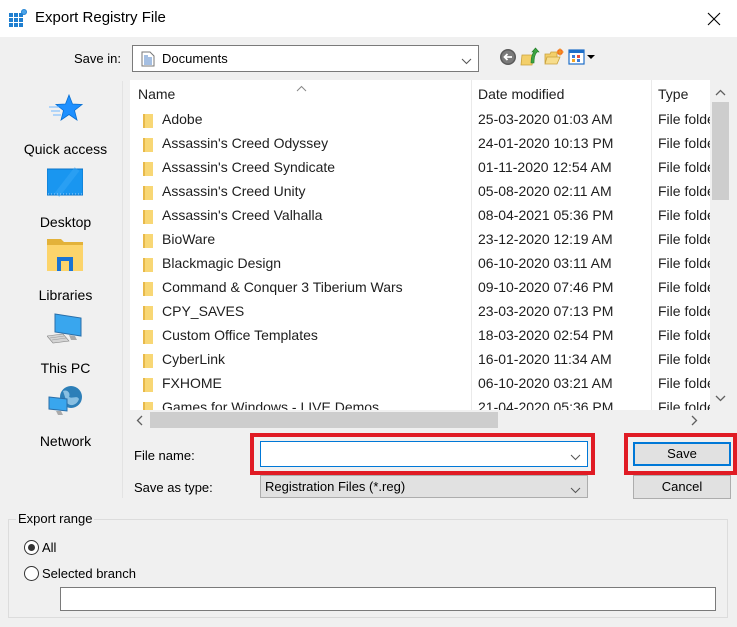 The height and width of the screenshot is (627, 737). I want to click on save-button: Save, so click(682, 454).